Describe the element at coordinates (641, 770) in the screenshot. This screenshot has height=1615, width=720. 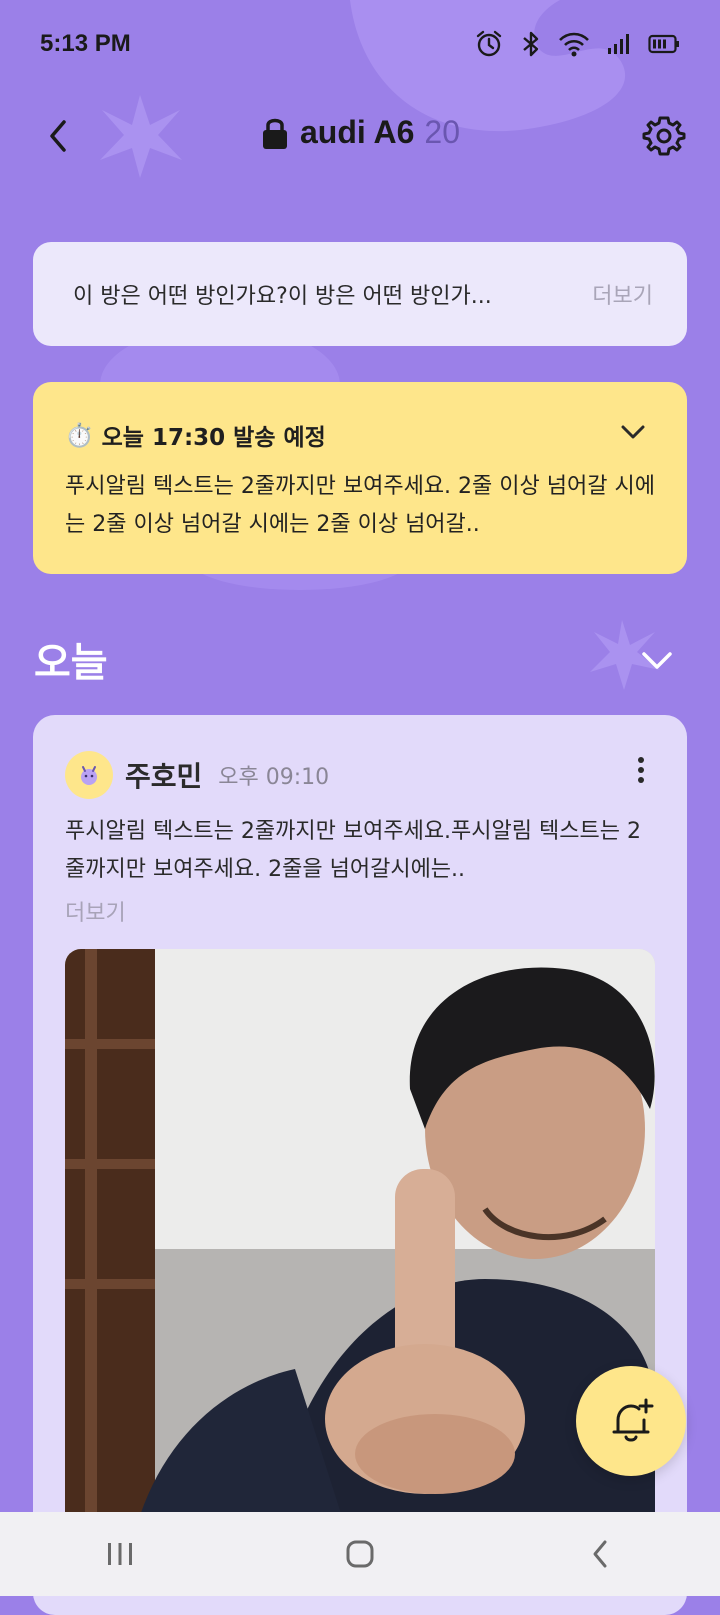
I see `more-vertical-icon` at that location.